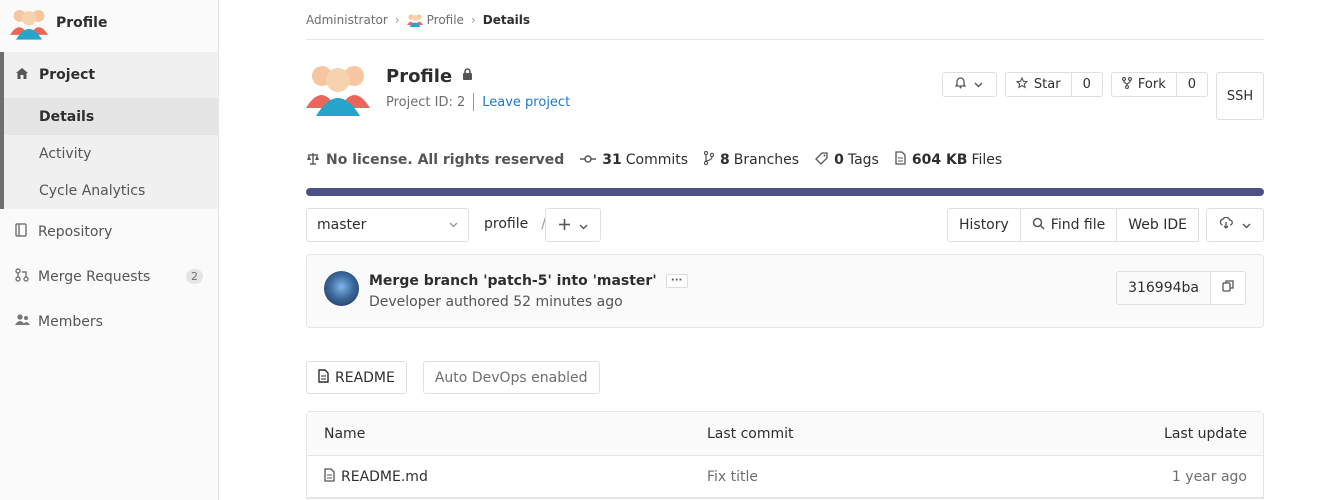  What do you see at coordinates (313, 160) in the screenshot?
I see `scale-icon` at bounding box center [313, 160].